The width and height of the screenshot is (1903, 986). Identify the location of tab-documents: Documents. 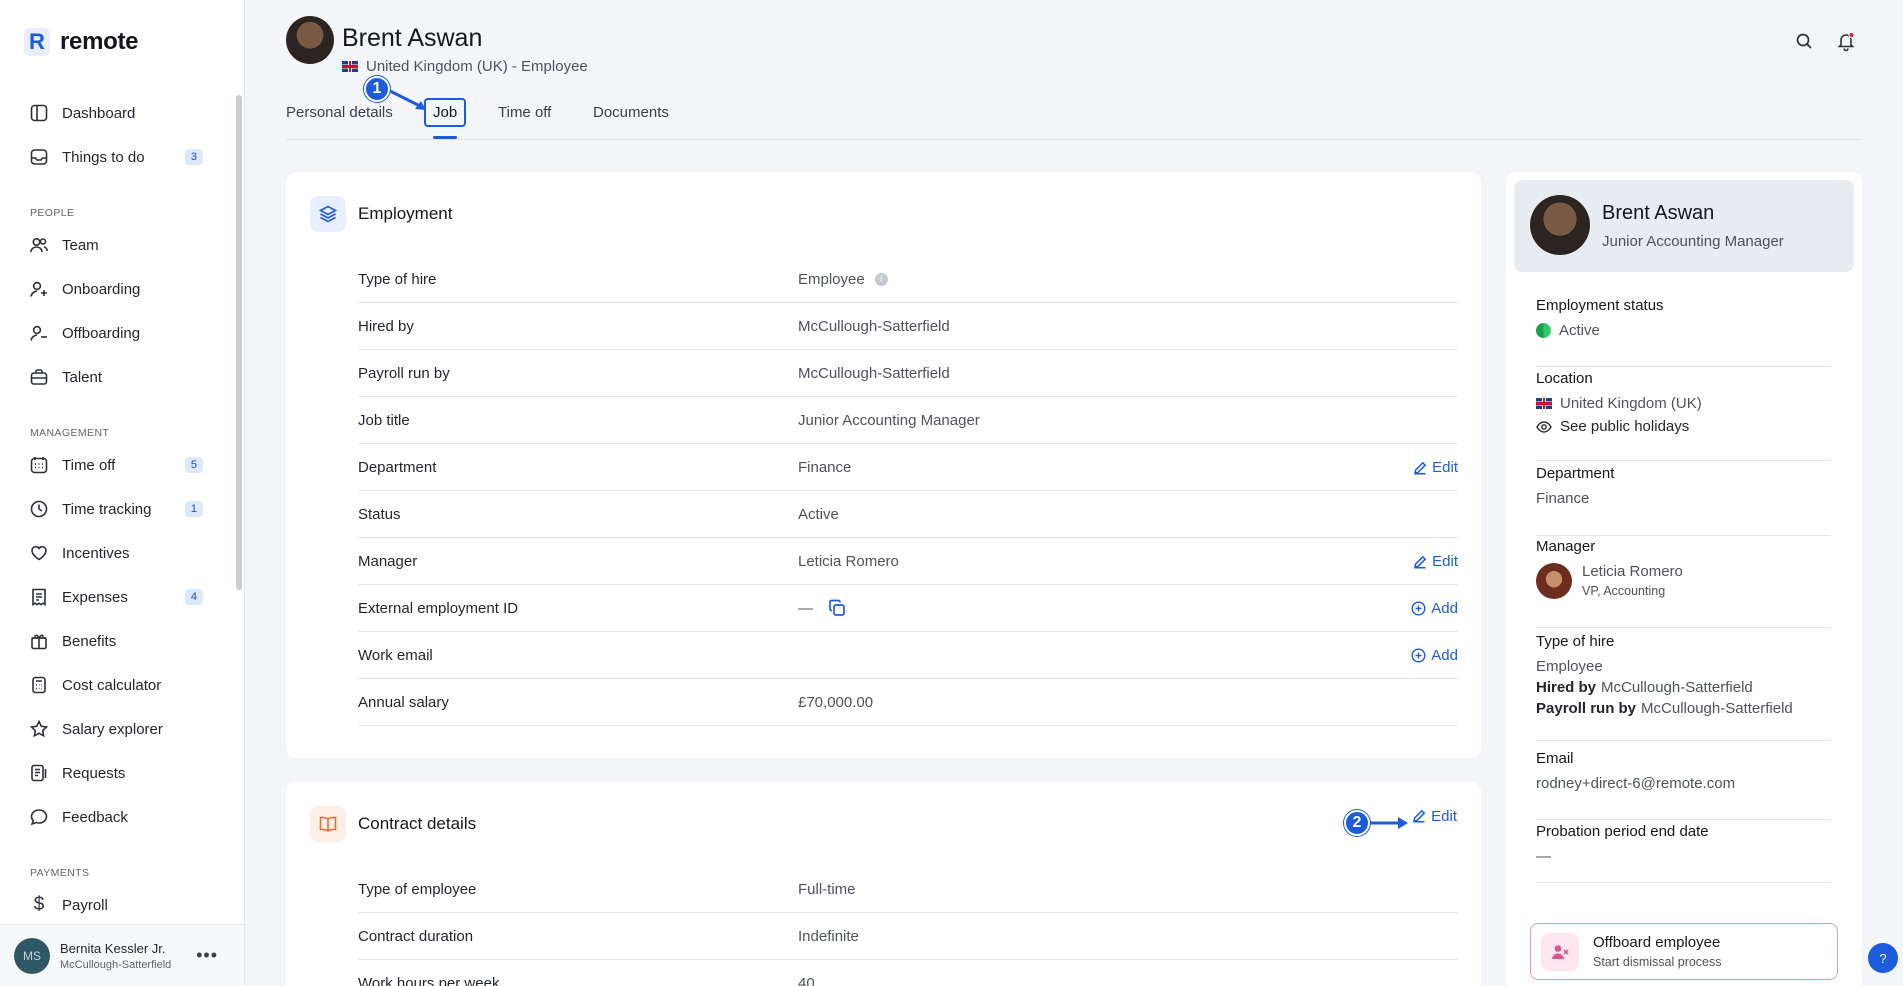
(631, 112).